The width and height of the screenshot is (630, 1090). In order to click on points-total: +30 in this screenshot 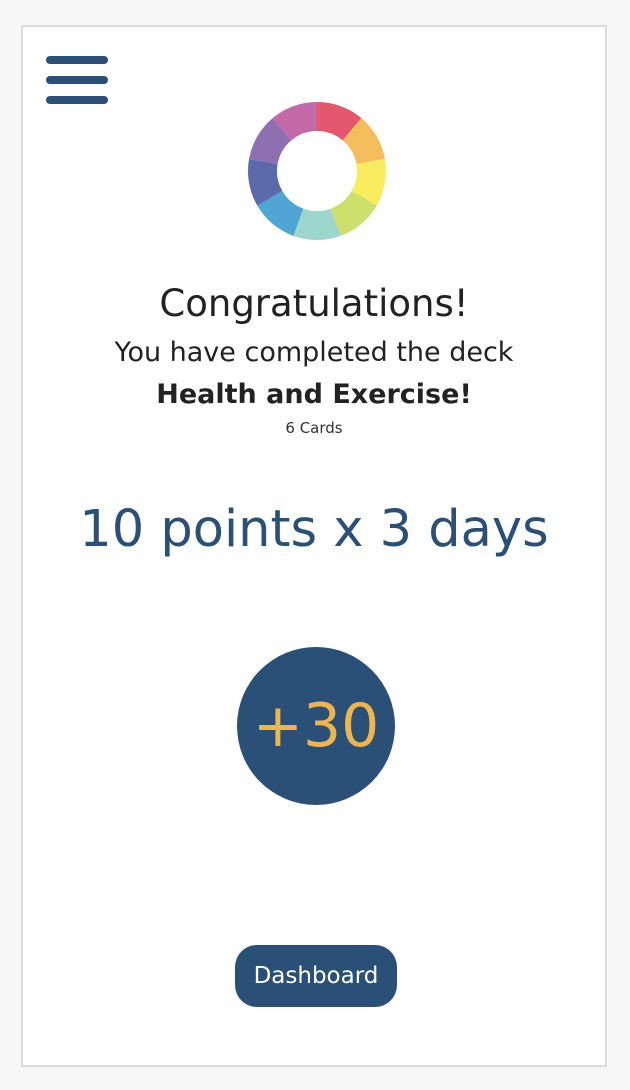, I will do `click(316, 726)`.